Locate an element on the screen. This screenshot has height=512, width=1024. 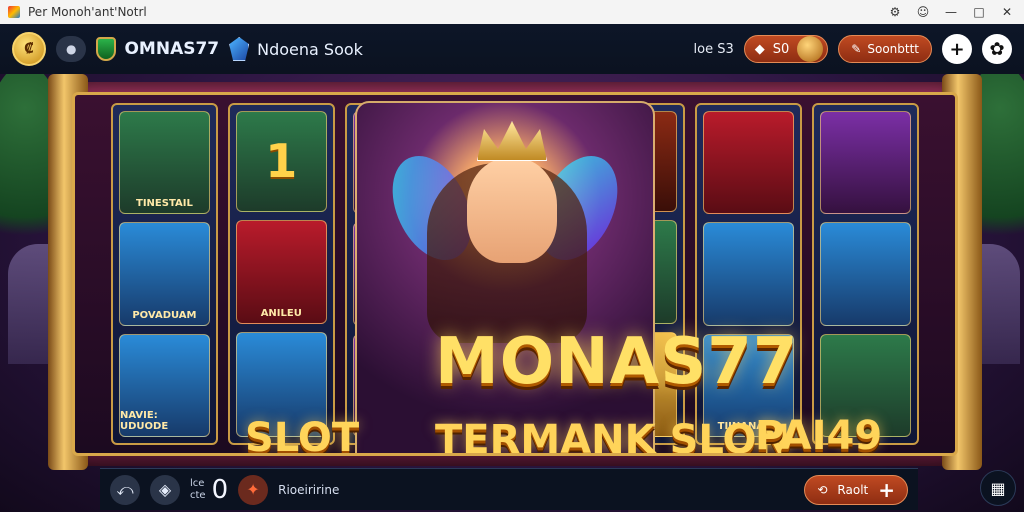
info-status: loe S3 is located at coordinates (714, 49).